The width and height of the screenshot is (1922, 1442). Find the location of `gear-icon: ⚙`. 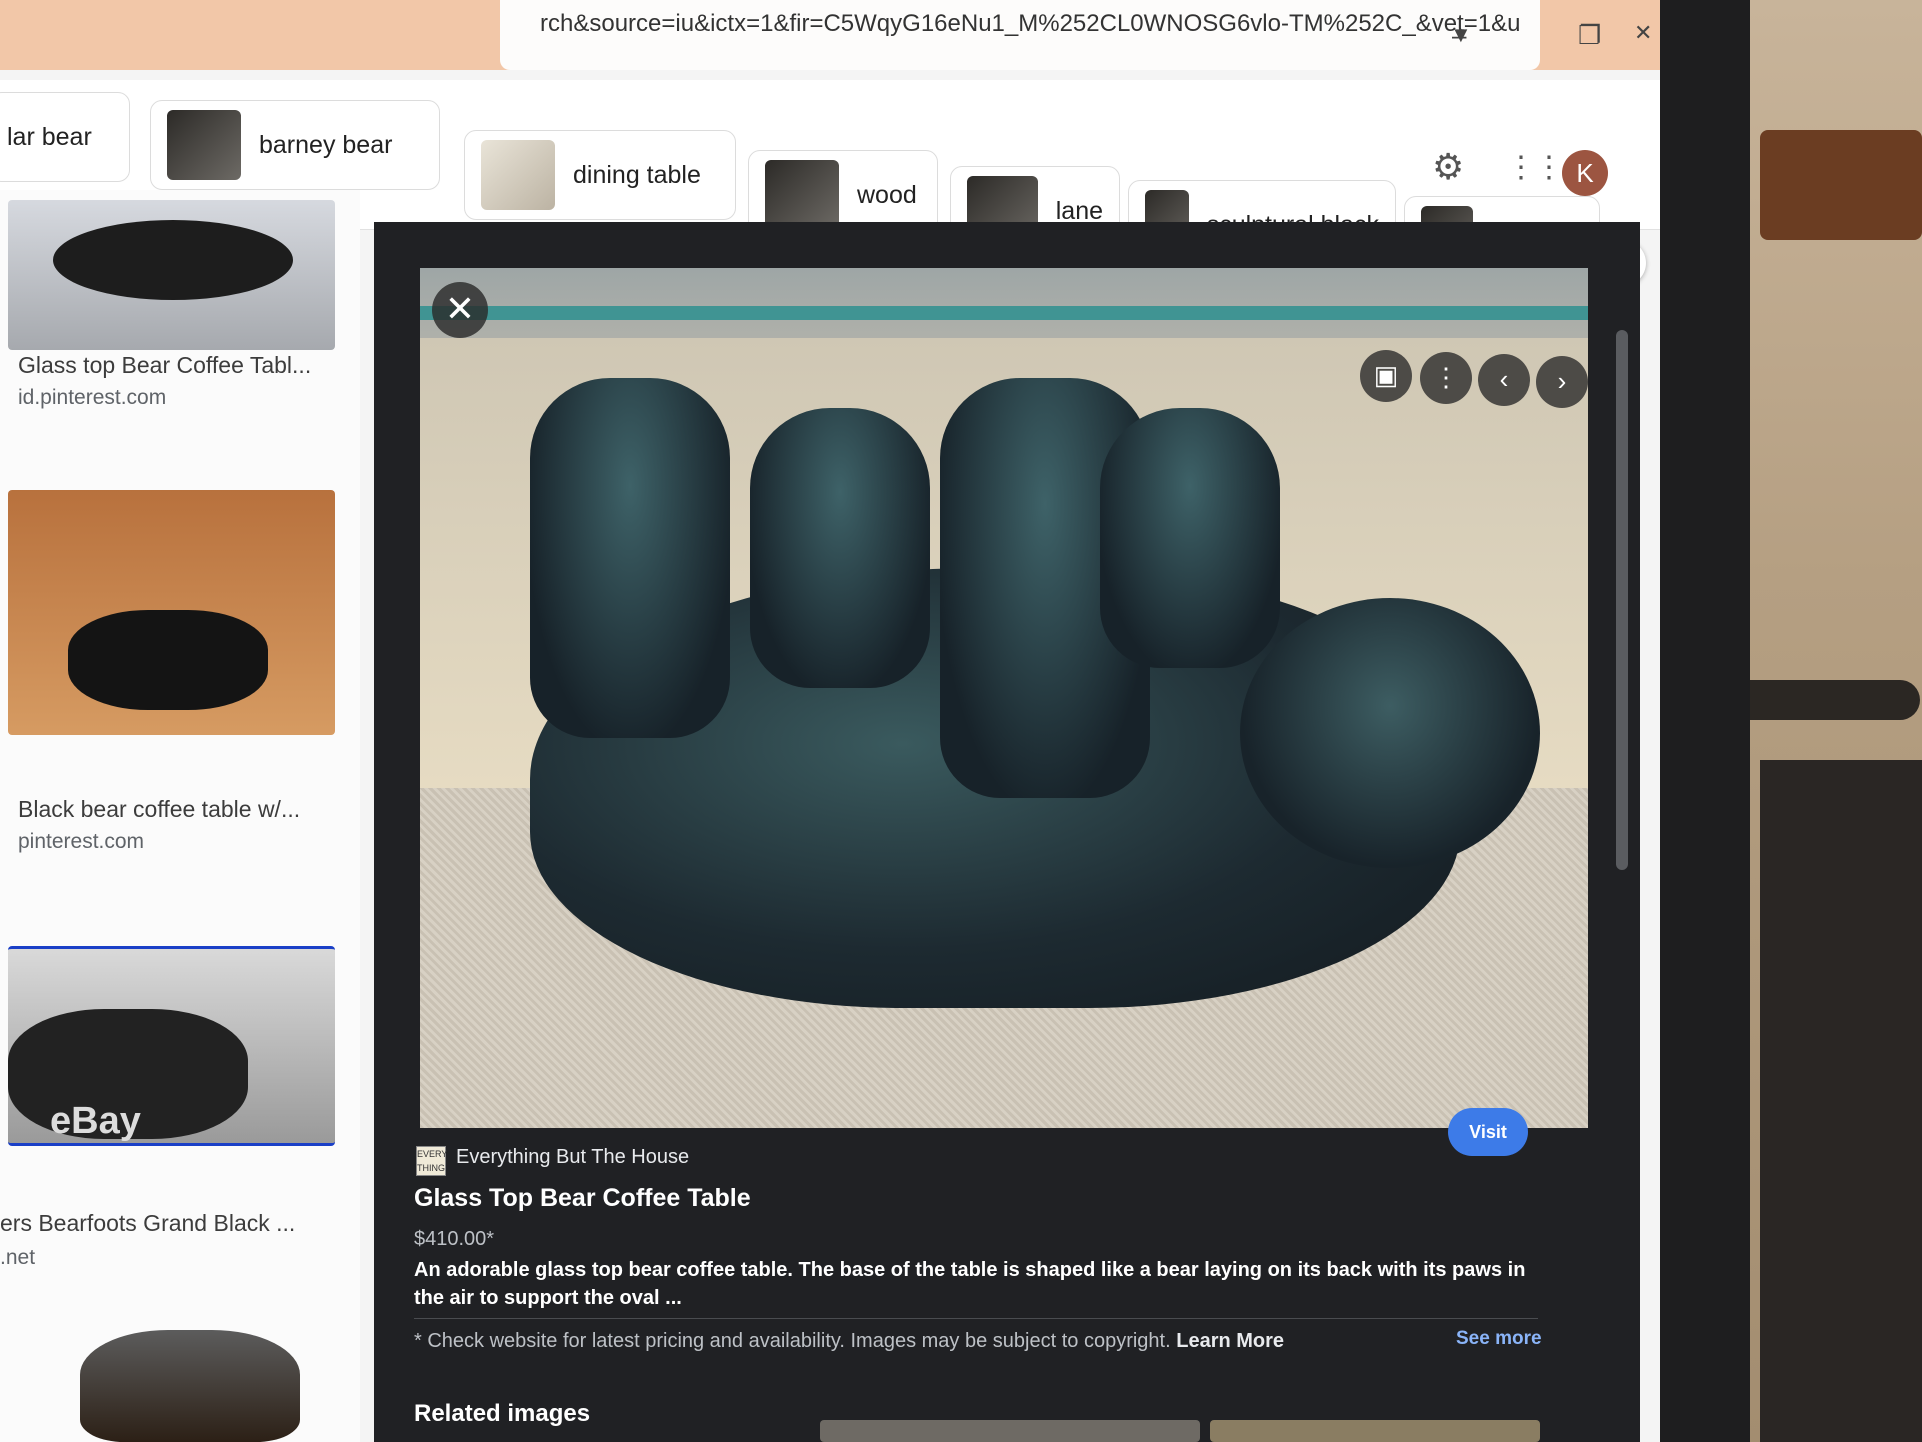

gear-icon: ⚙ is located at coordinates (1448, 167).